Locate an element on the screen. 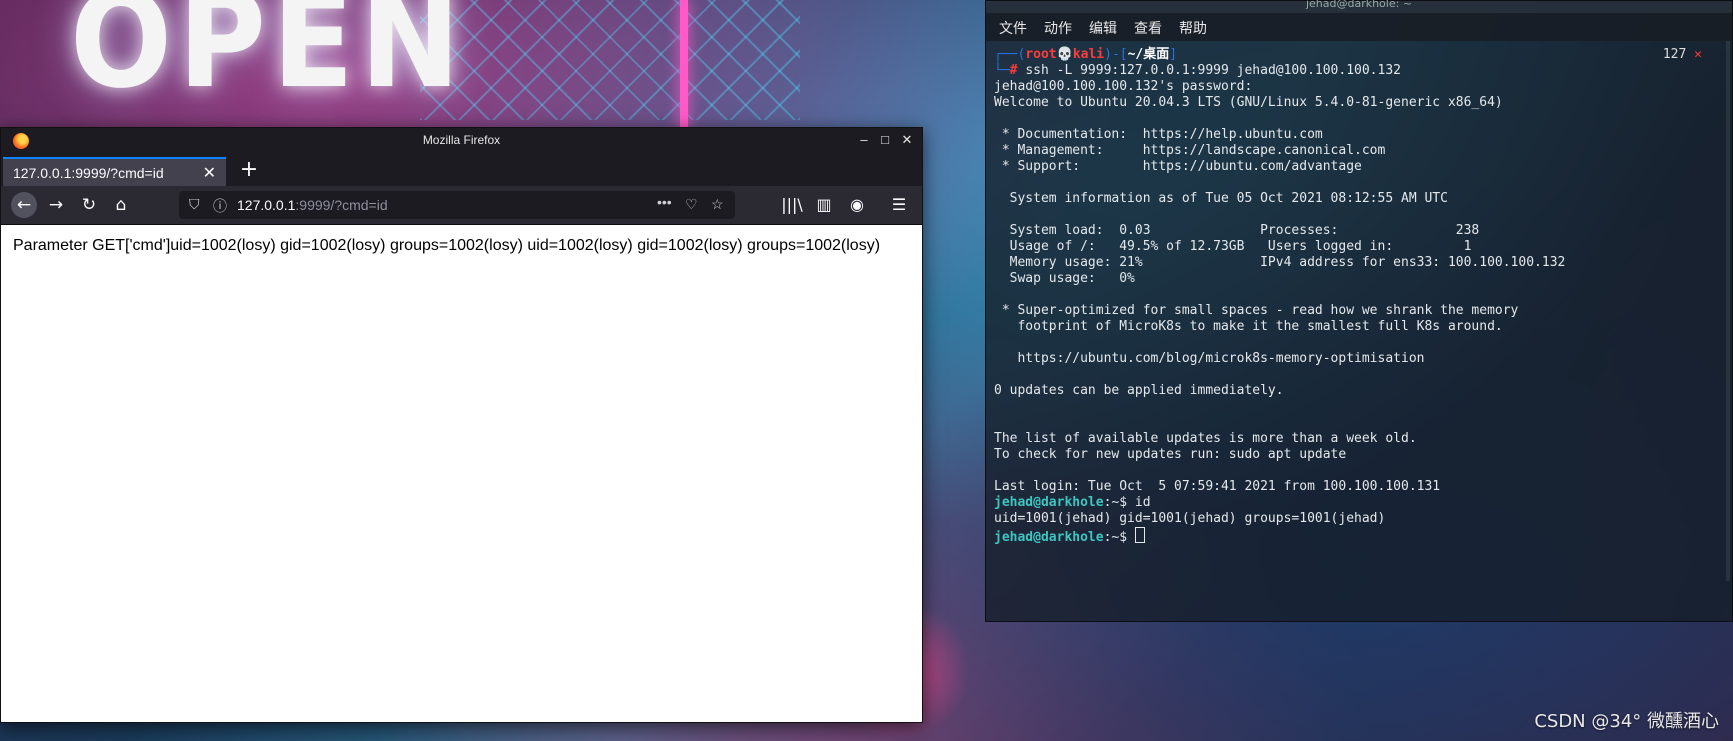  skull-icon: 💀 is located at coordinates (1064, 54).